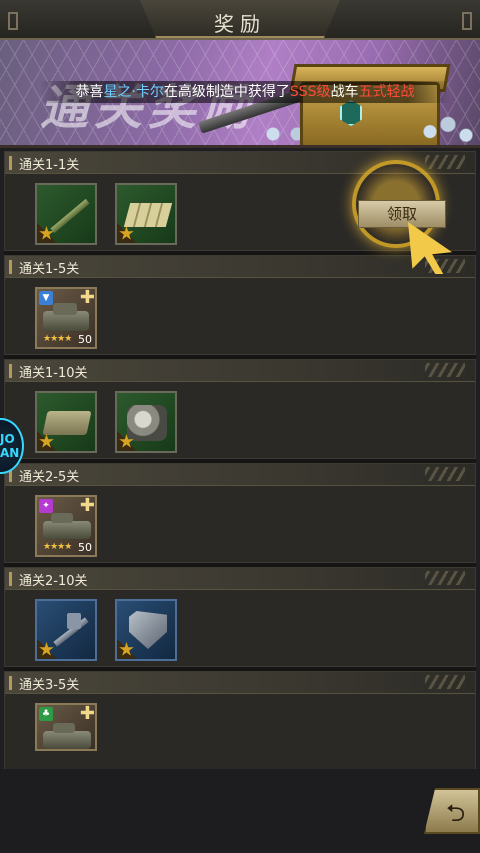 Image resolution: width=480 pixels, height=853 pixels. Describe the element at coordinates (240, 617) in the screenshot. I see `reward-section: 通关2-10关` at that location.